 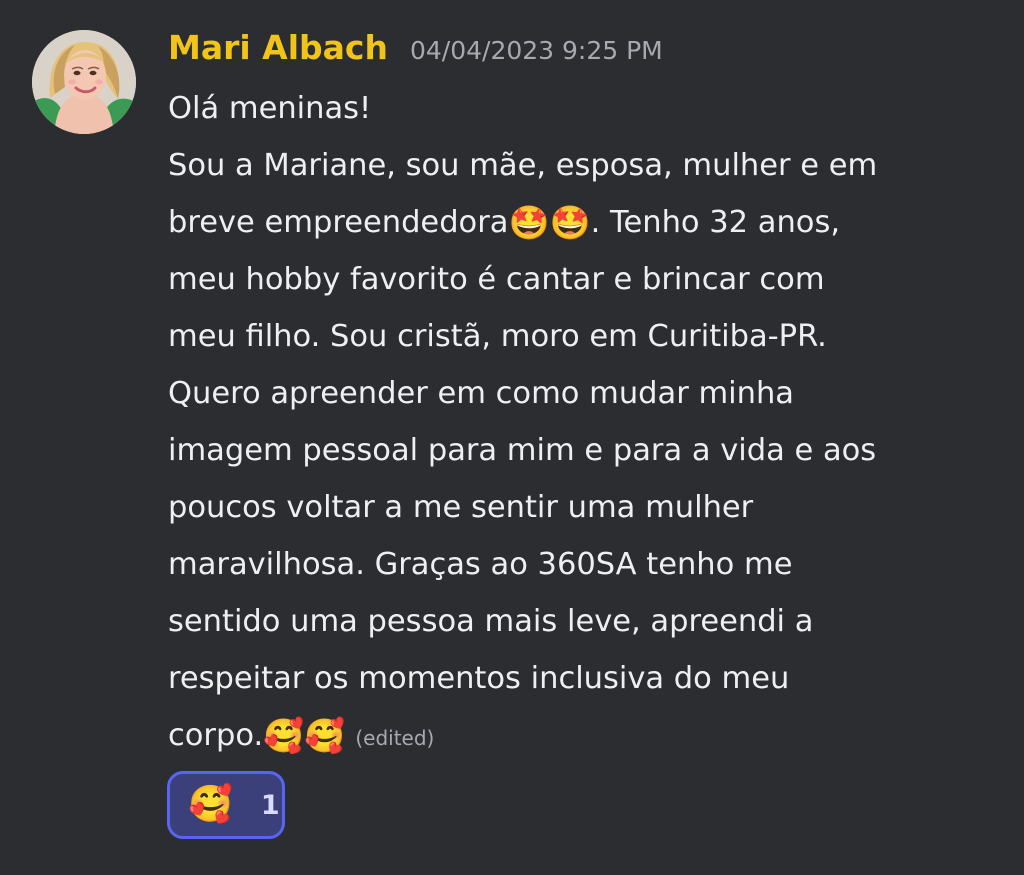 What do you see at coordinates (395, 738) in the screenshot?
I see `edited-label: (edited)` at bounding box center [395, 738].